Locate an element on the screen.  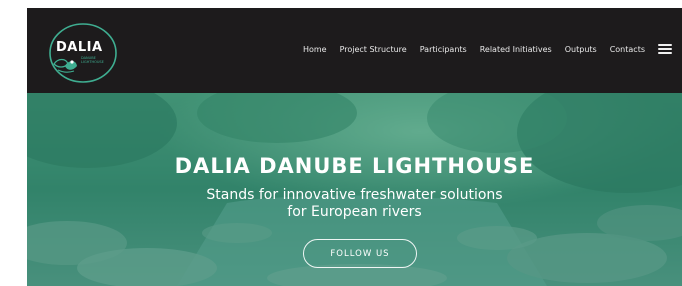
nav-home: Home is located at coordinates (315, 49).